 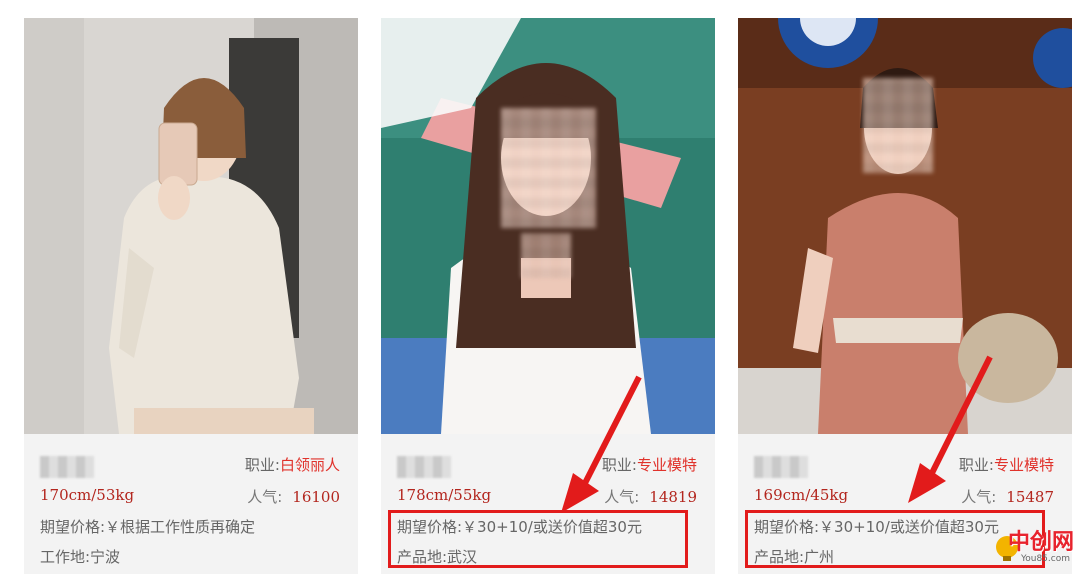 I want to click on expected-price: 期望价格:￥根据工作性质再确定, so click(x=148, y=527).